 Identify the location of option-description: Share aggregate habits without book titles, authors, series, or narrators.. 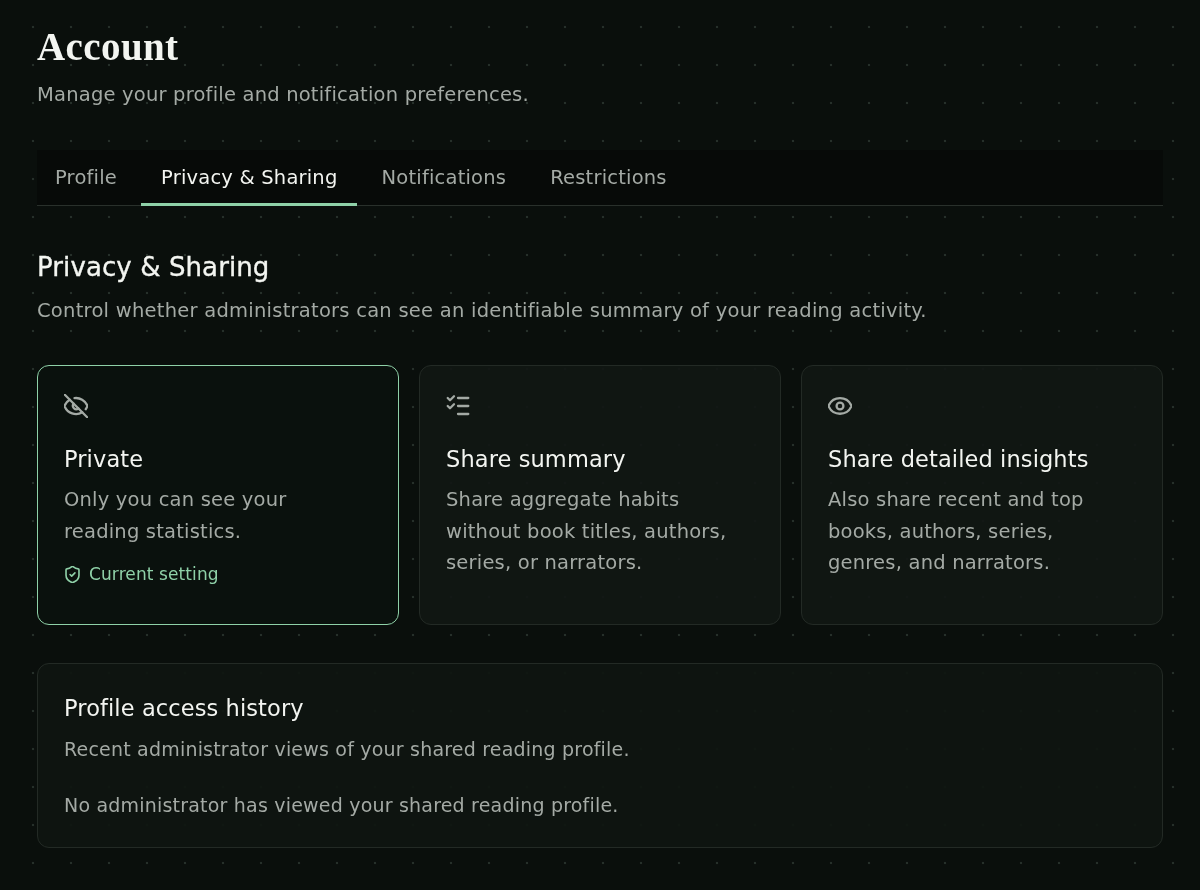
(587, 531).